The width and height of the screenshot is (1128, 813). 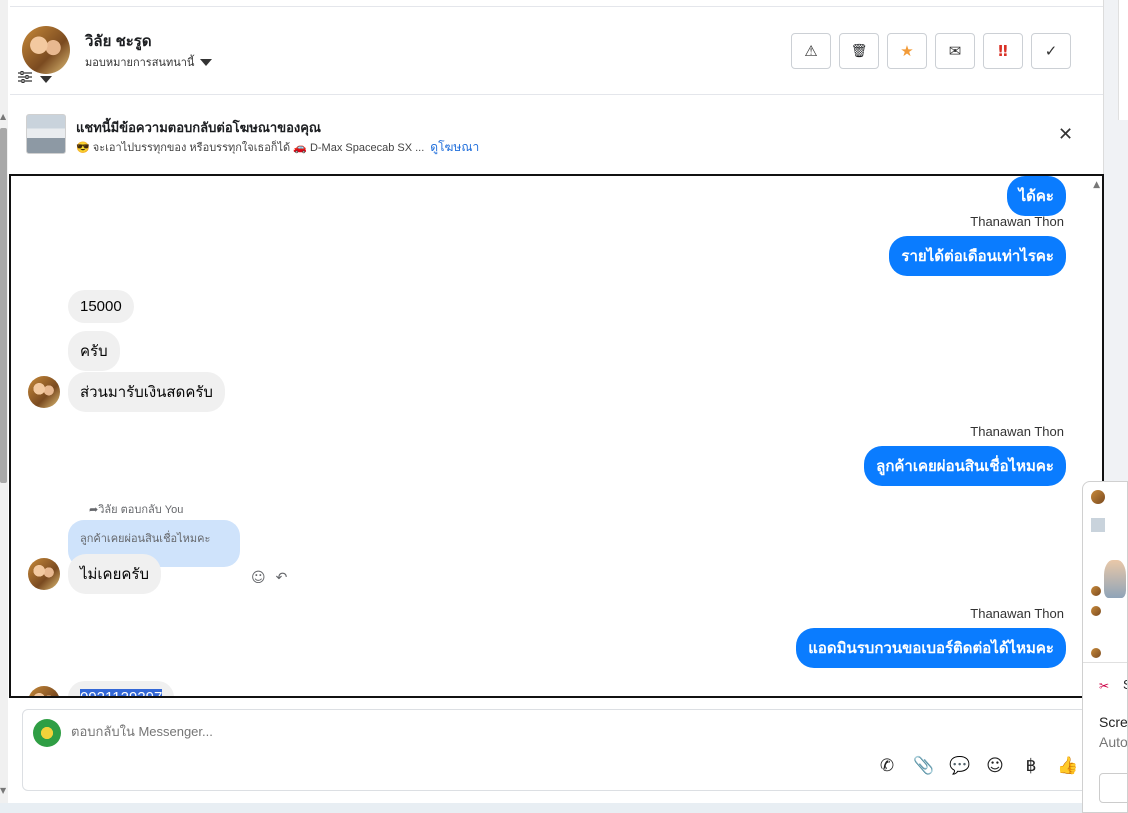 What do you see at coordinates (1098, 525) in the screenshot?
I see `mini-thumbnail` at bounding box center [1098, 525].